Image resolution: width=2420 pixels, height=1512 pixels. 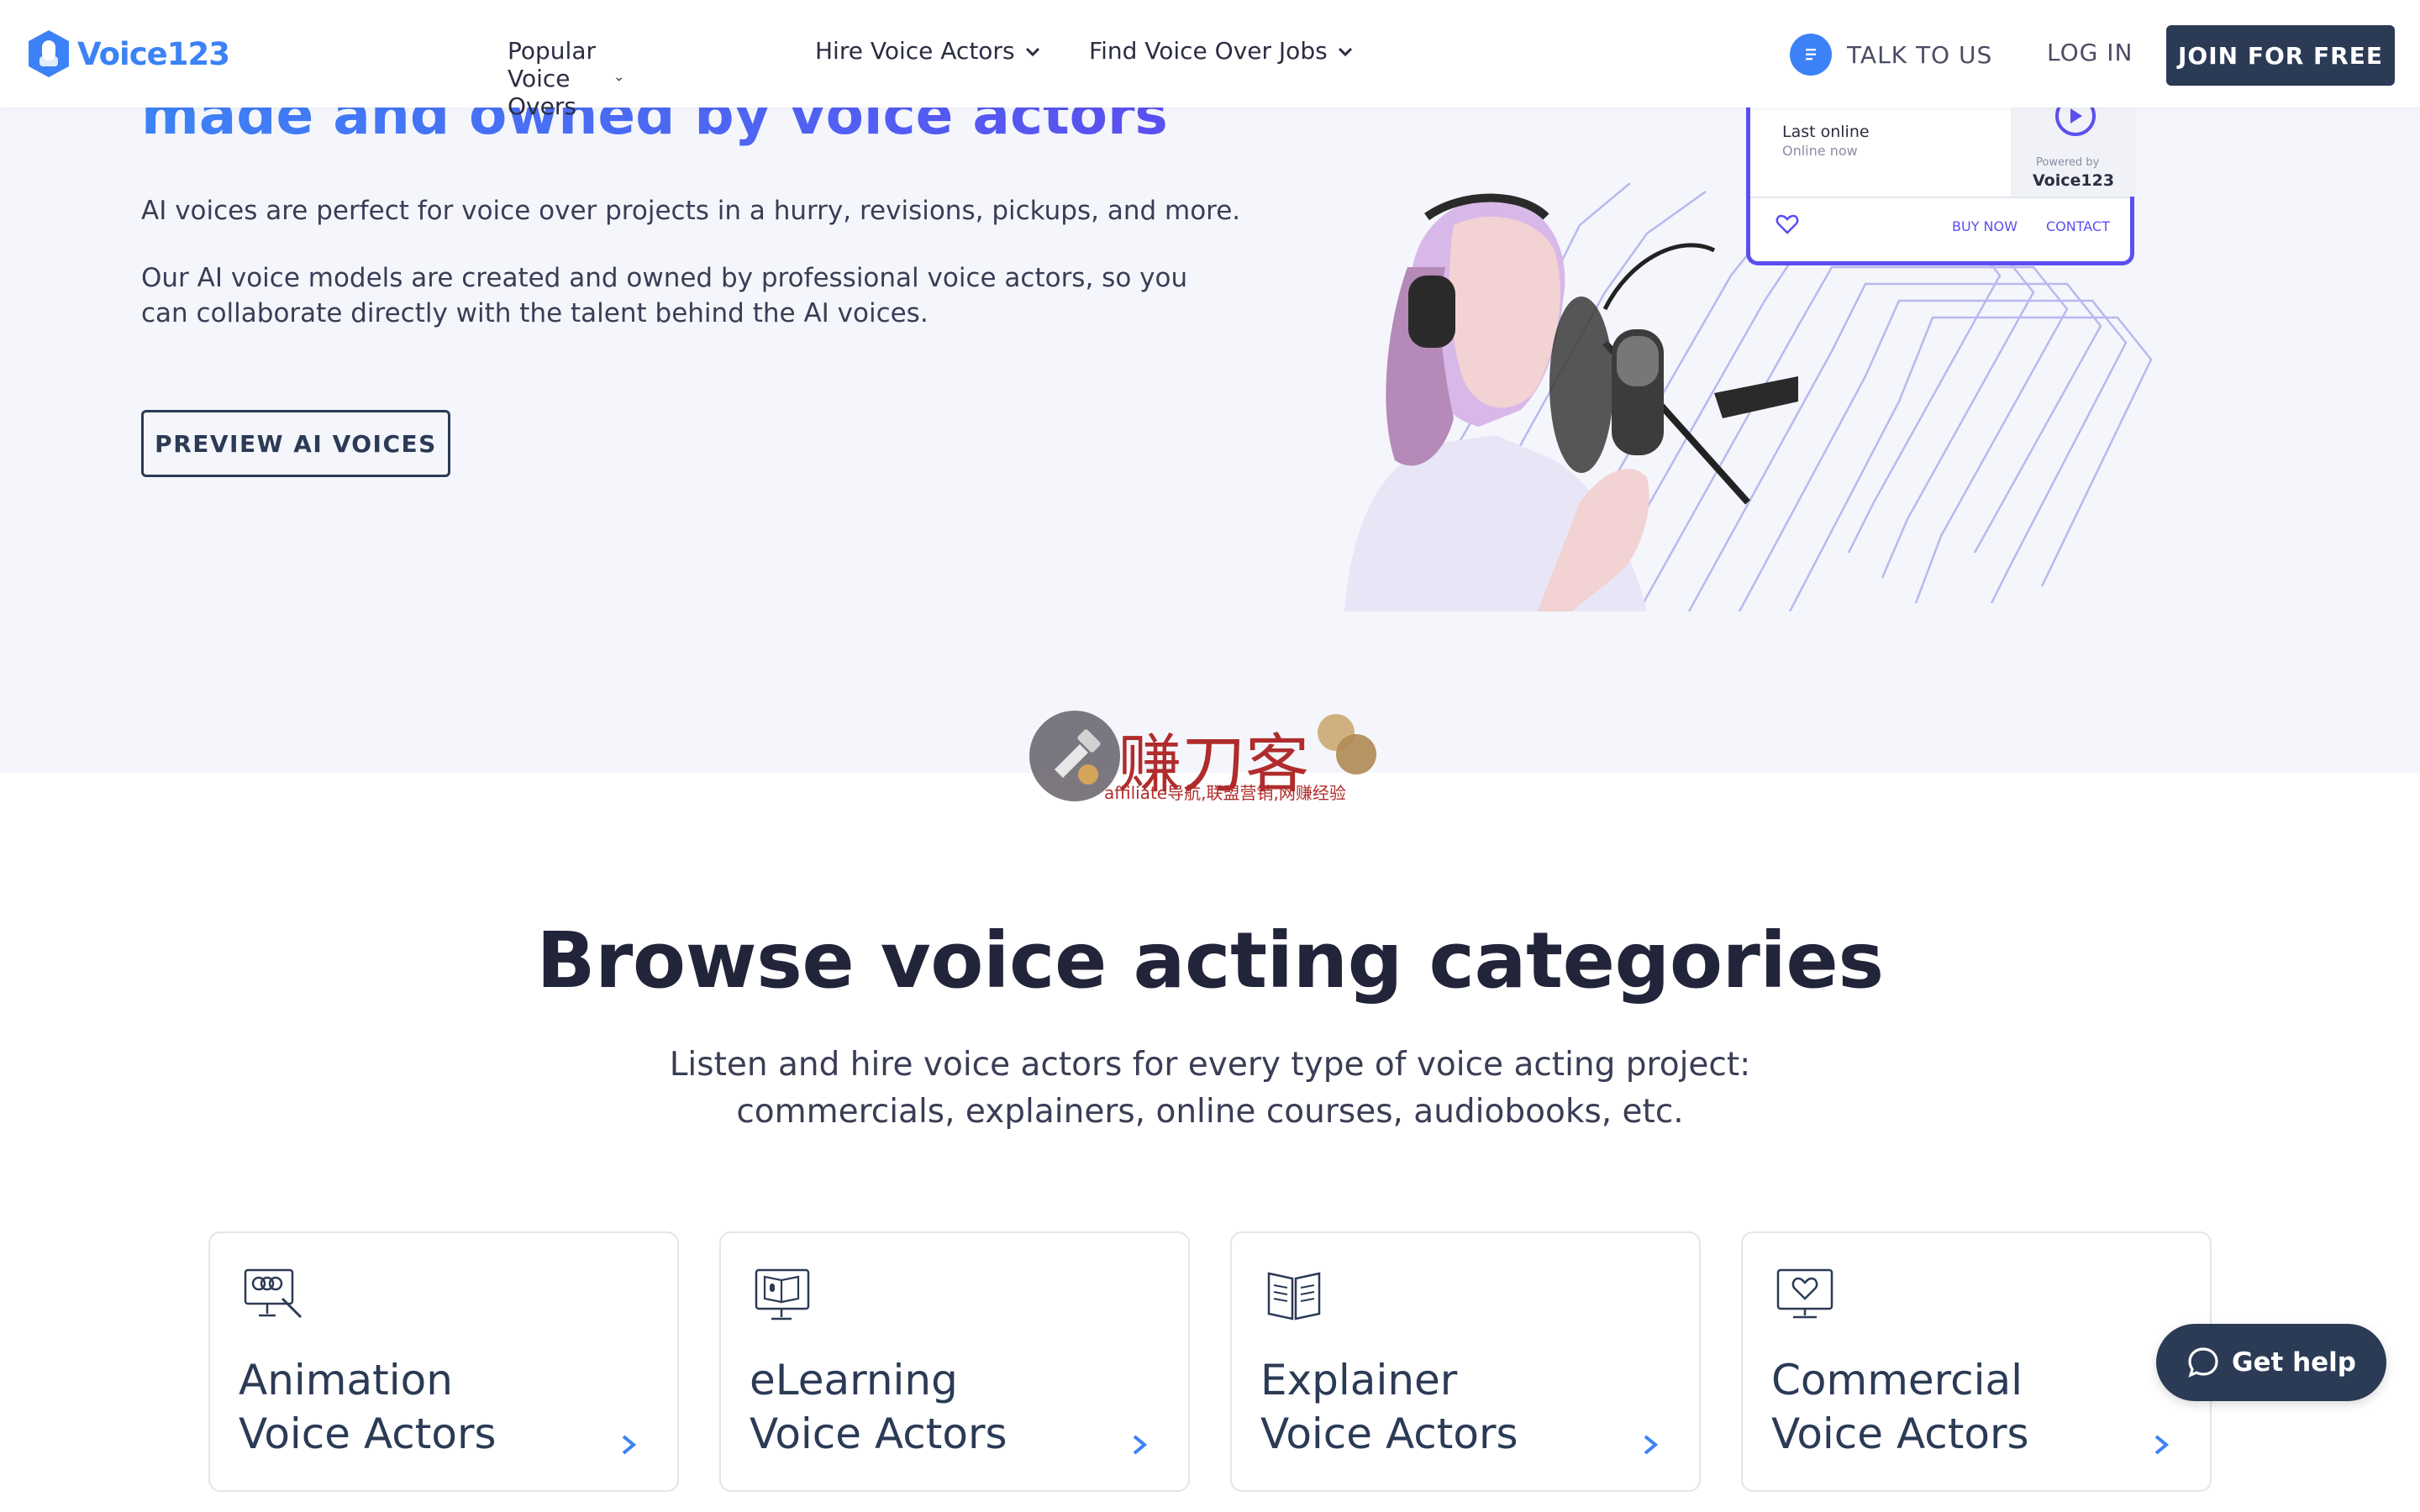 What do you see at coordinates (1804, 1293) in the screenshot?
I see `monitor-heart-icon` at bounding box center [1804, 1293].